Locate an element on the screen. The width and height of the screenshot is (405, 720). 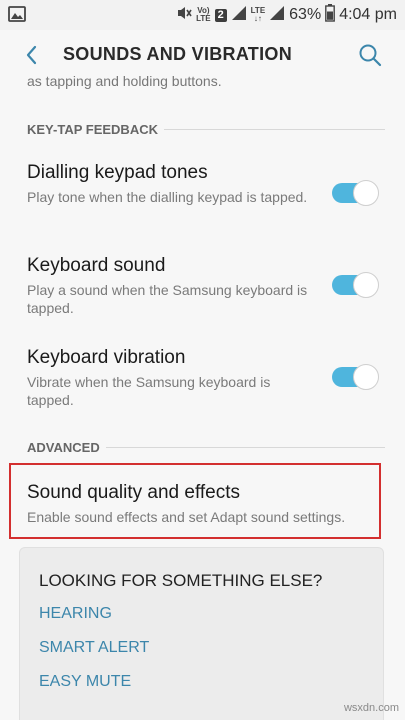
keyboard-vibration-toggle is located at coordinates (355, 377).